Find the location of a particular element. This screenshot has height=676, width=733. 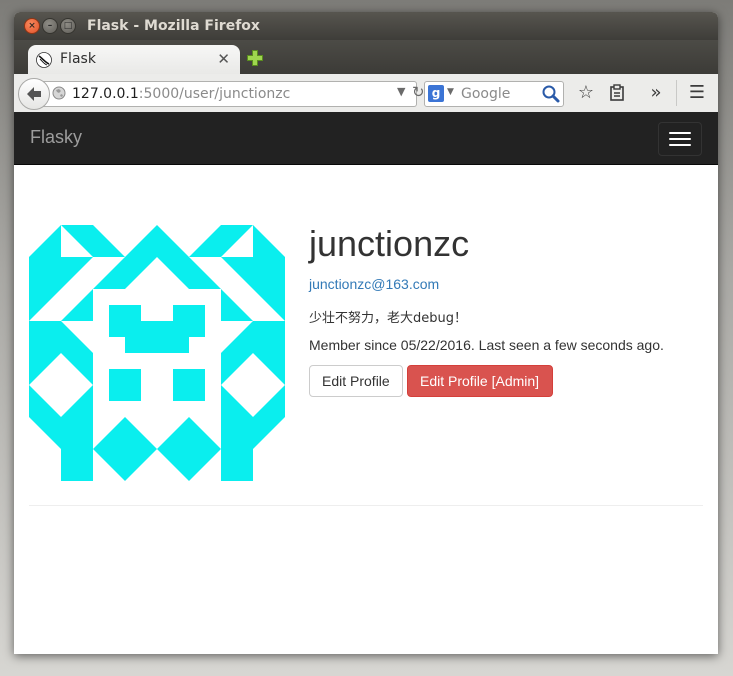

tab-label: Flask is located at coordinates (78, 59).